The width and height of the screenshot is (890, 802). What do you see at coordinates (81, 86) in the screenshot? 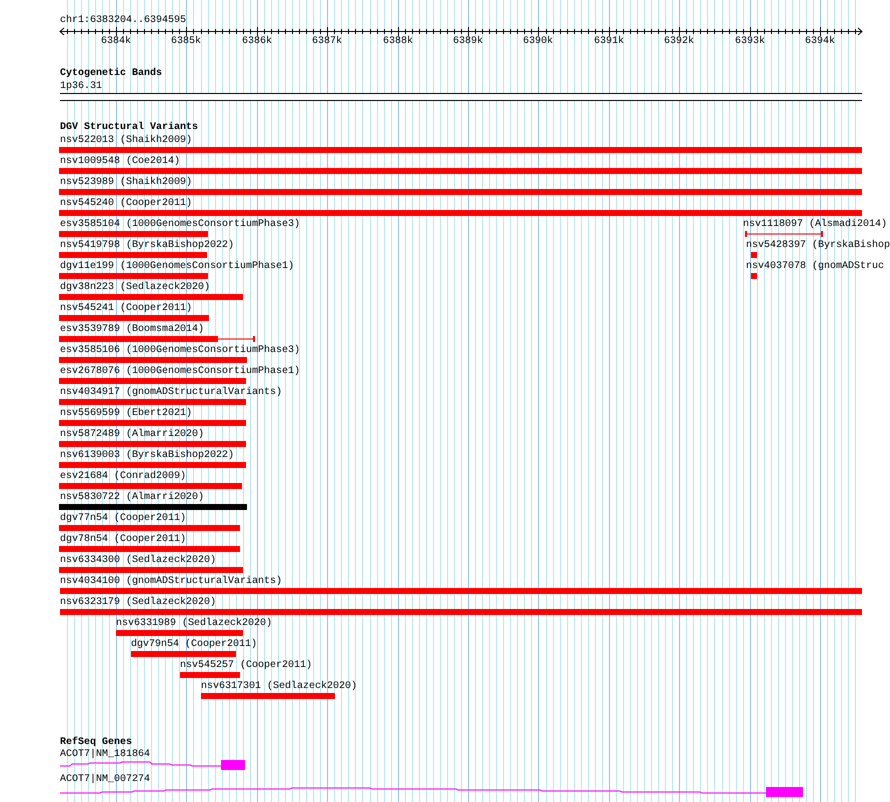
I see `band-label: 1p36.31` at bounding box center [81, 86].